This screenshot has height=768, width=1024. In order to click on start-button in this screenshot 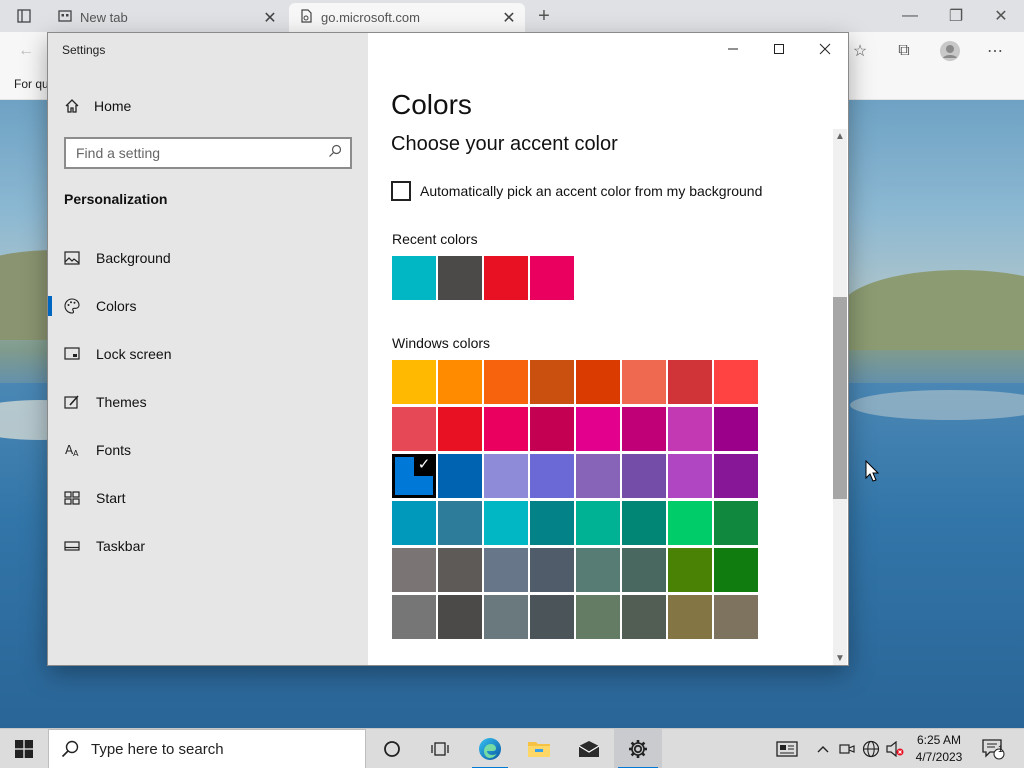, I will do `click(24, 748)`.